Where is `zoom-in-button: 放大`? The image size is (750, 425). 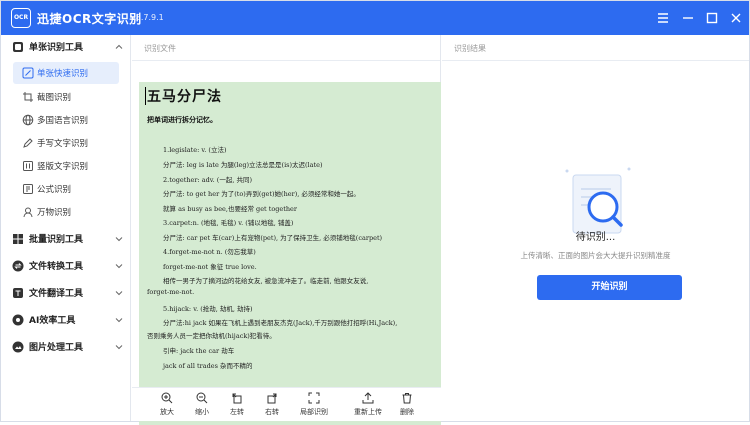 zoom-in-button: 放大 is located at coordinates (167, 406).